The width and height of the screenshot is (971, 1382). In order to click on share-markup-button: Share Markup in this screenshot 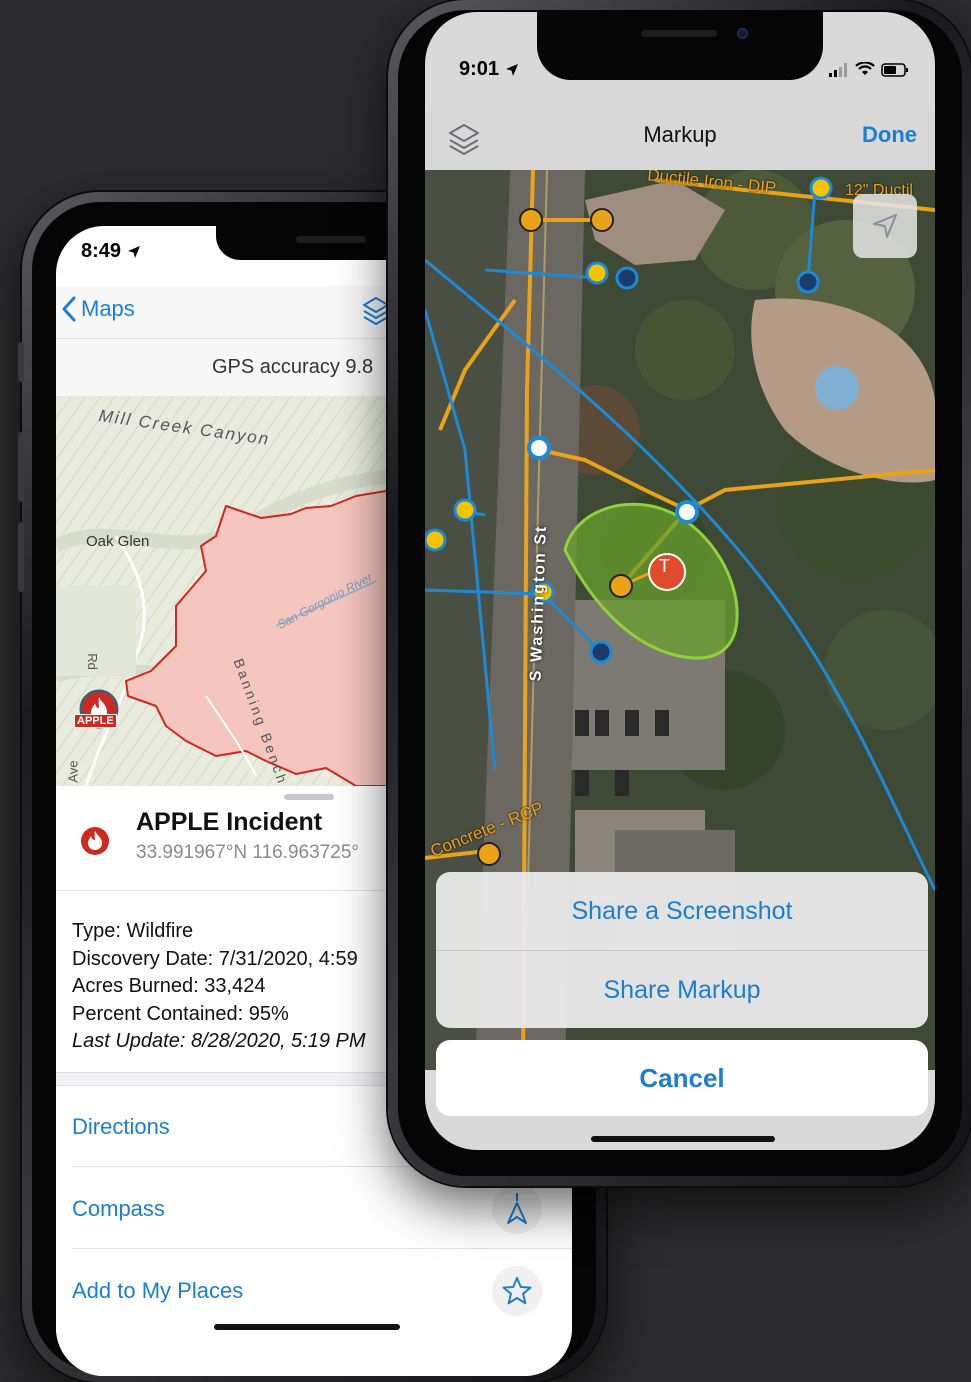, I will do `click(682, 989)`.